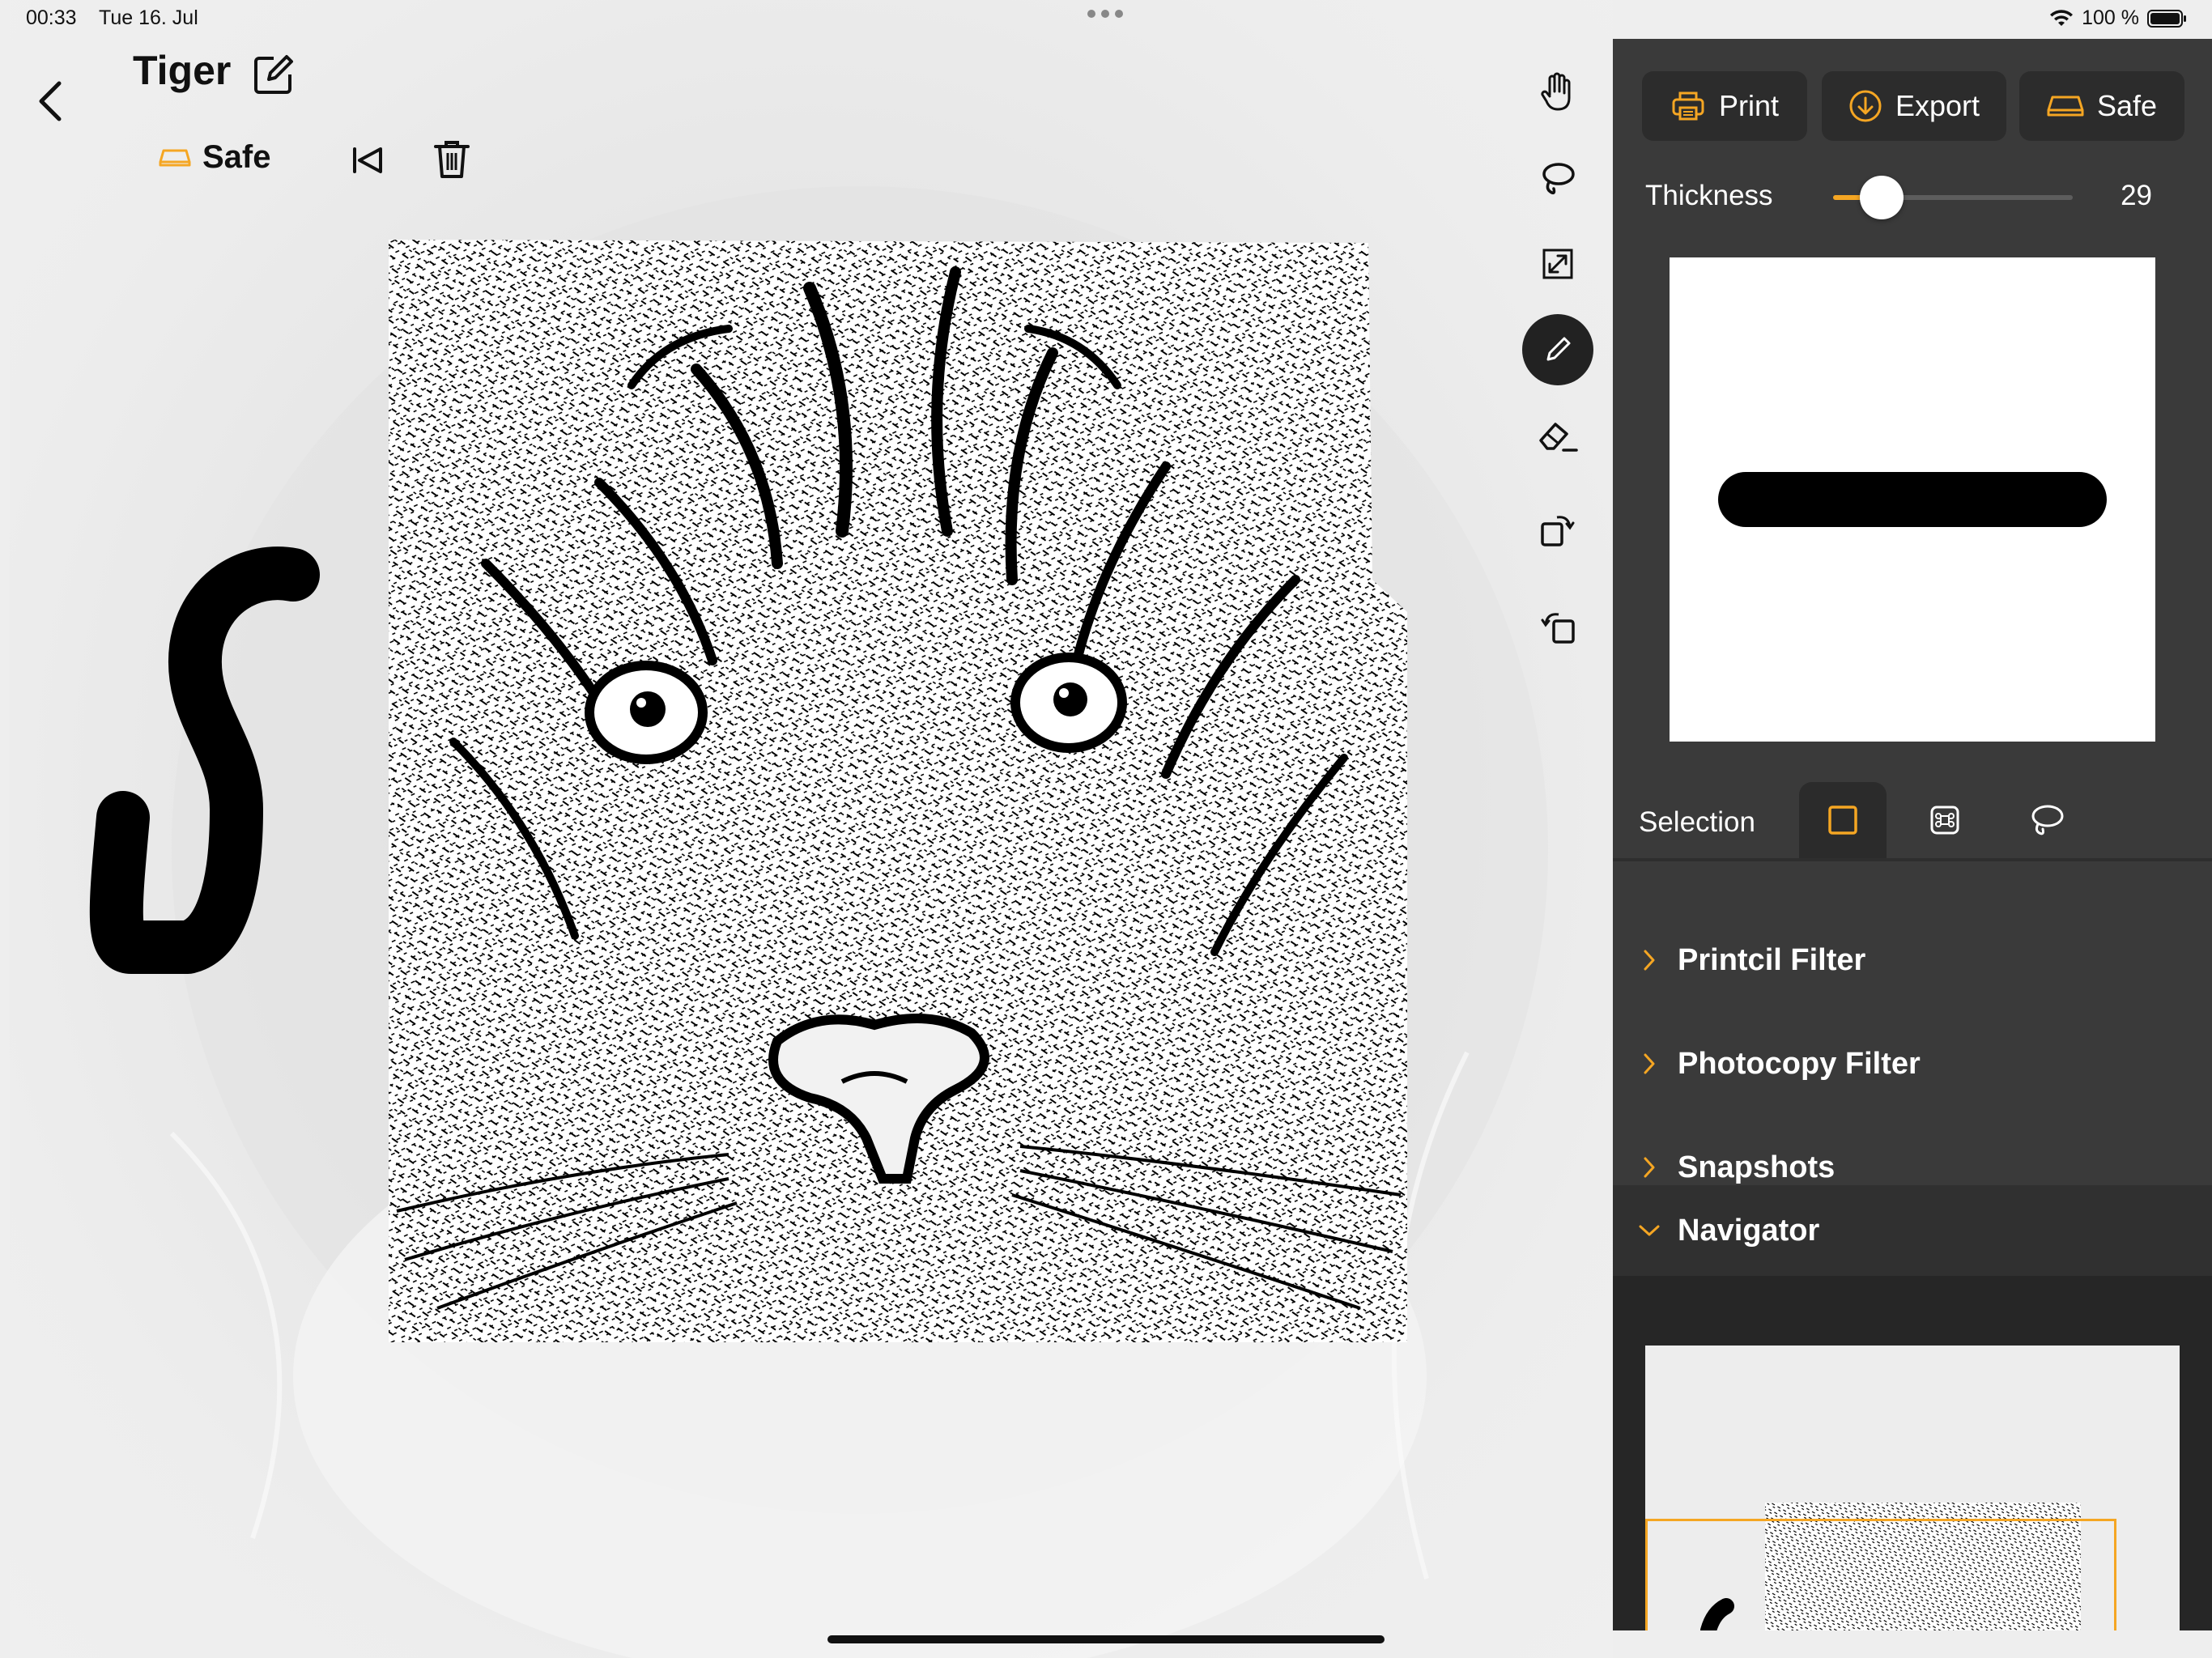 This screenshot has width=2212, height=1658. I want to click on navigator-preview, so click(1913, 1488).